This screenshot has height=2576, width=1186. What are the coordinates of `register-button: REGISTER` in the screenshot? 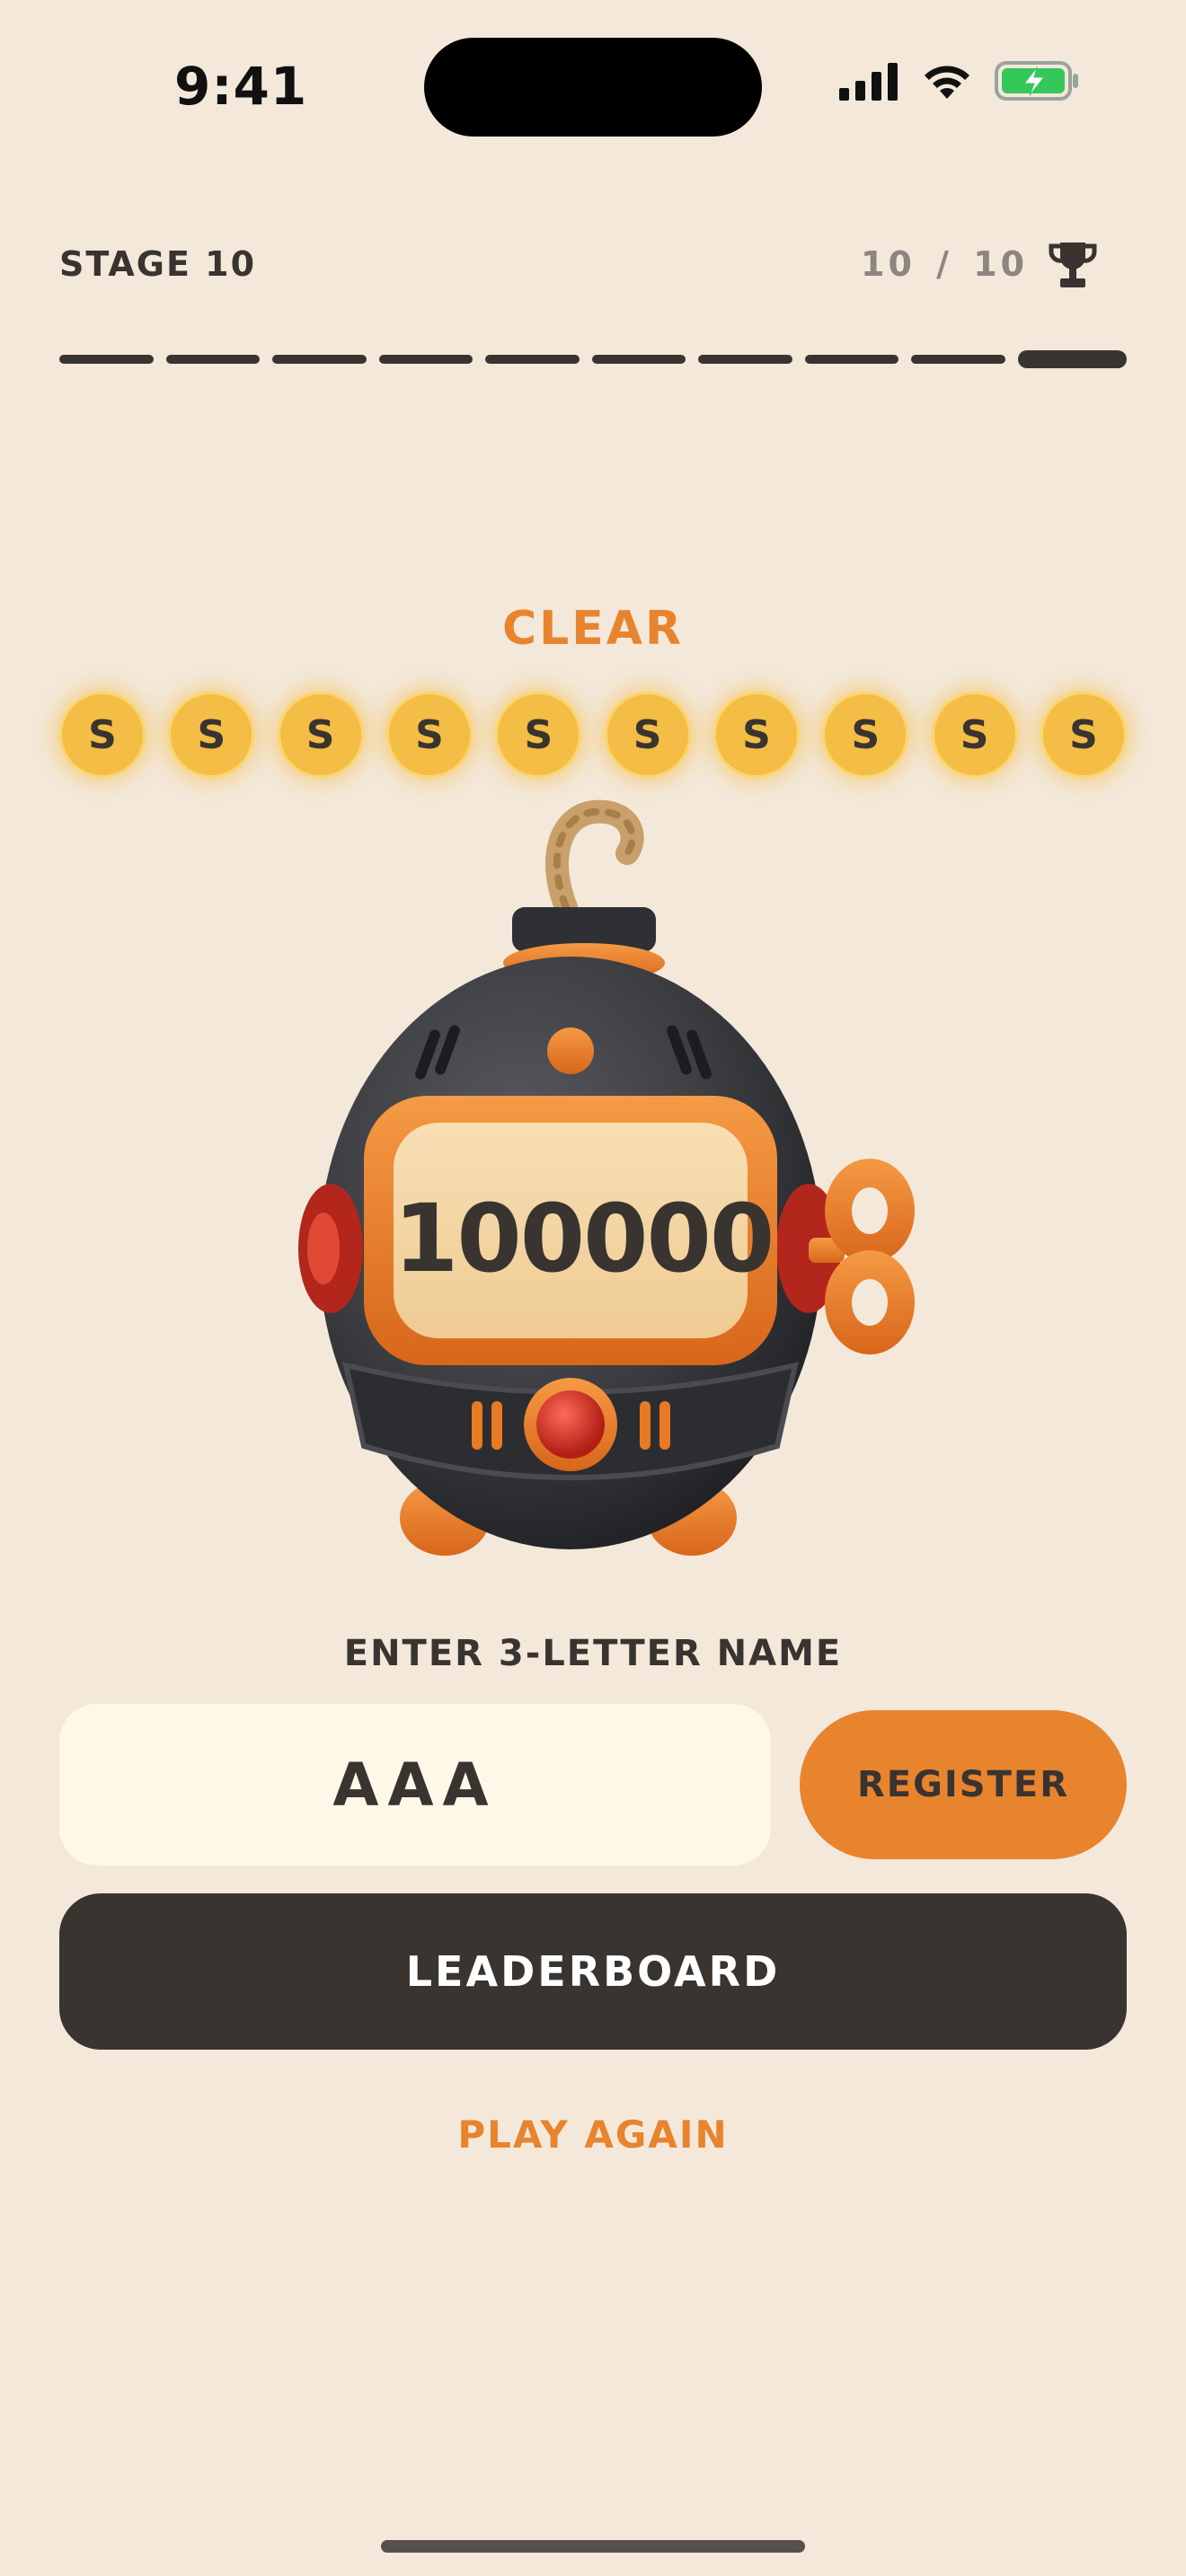 It's located at (963, 1784).